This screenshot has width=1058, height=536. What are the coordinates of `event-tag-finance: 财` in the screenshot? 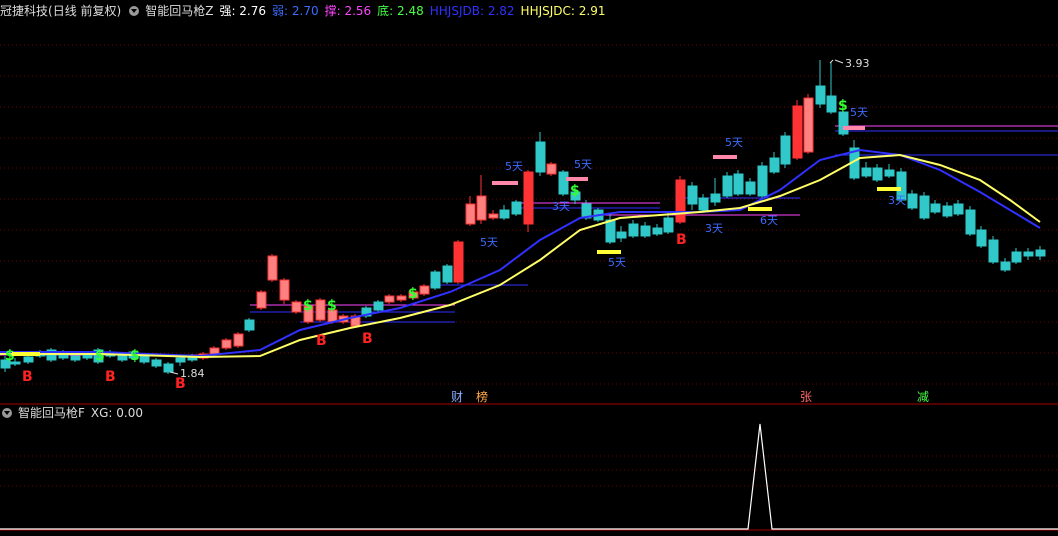 It's located at (457, 397).